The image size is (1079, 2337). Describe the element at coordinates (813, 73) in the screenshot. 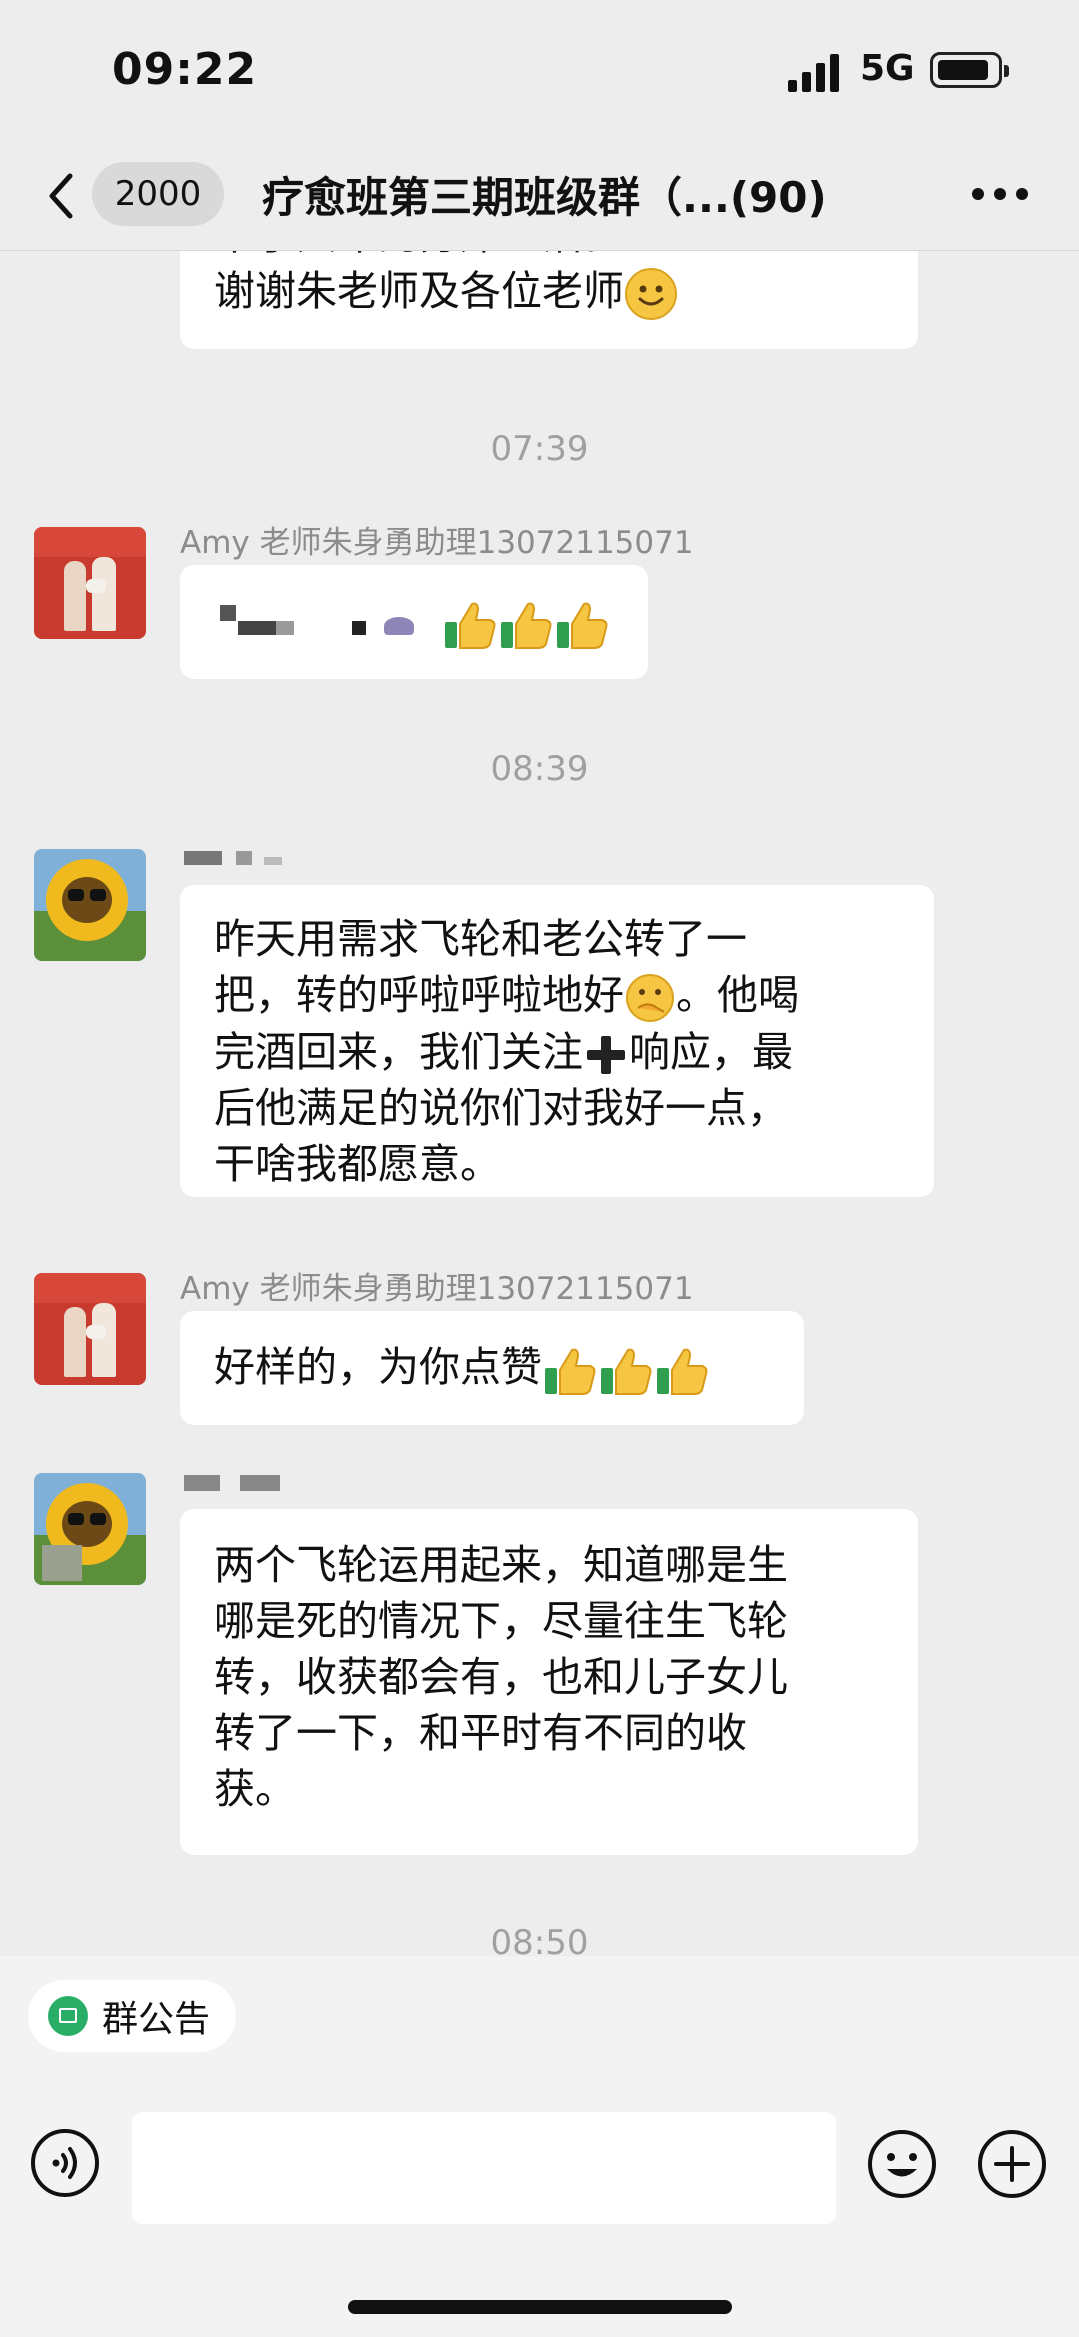

I see `signal-icon` at that location.